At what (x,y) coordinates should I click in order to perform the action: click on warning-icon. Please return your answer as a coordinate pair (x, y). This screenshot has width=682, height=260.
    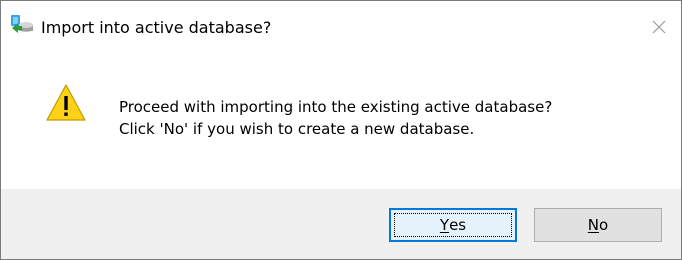
    Looking at the image, I should click on (66, 102).